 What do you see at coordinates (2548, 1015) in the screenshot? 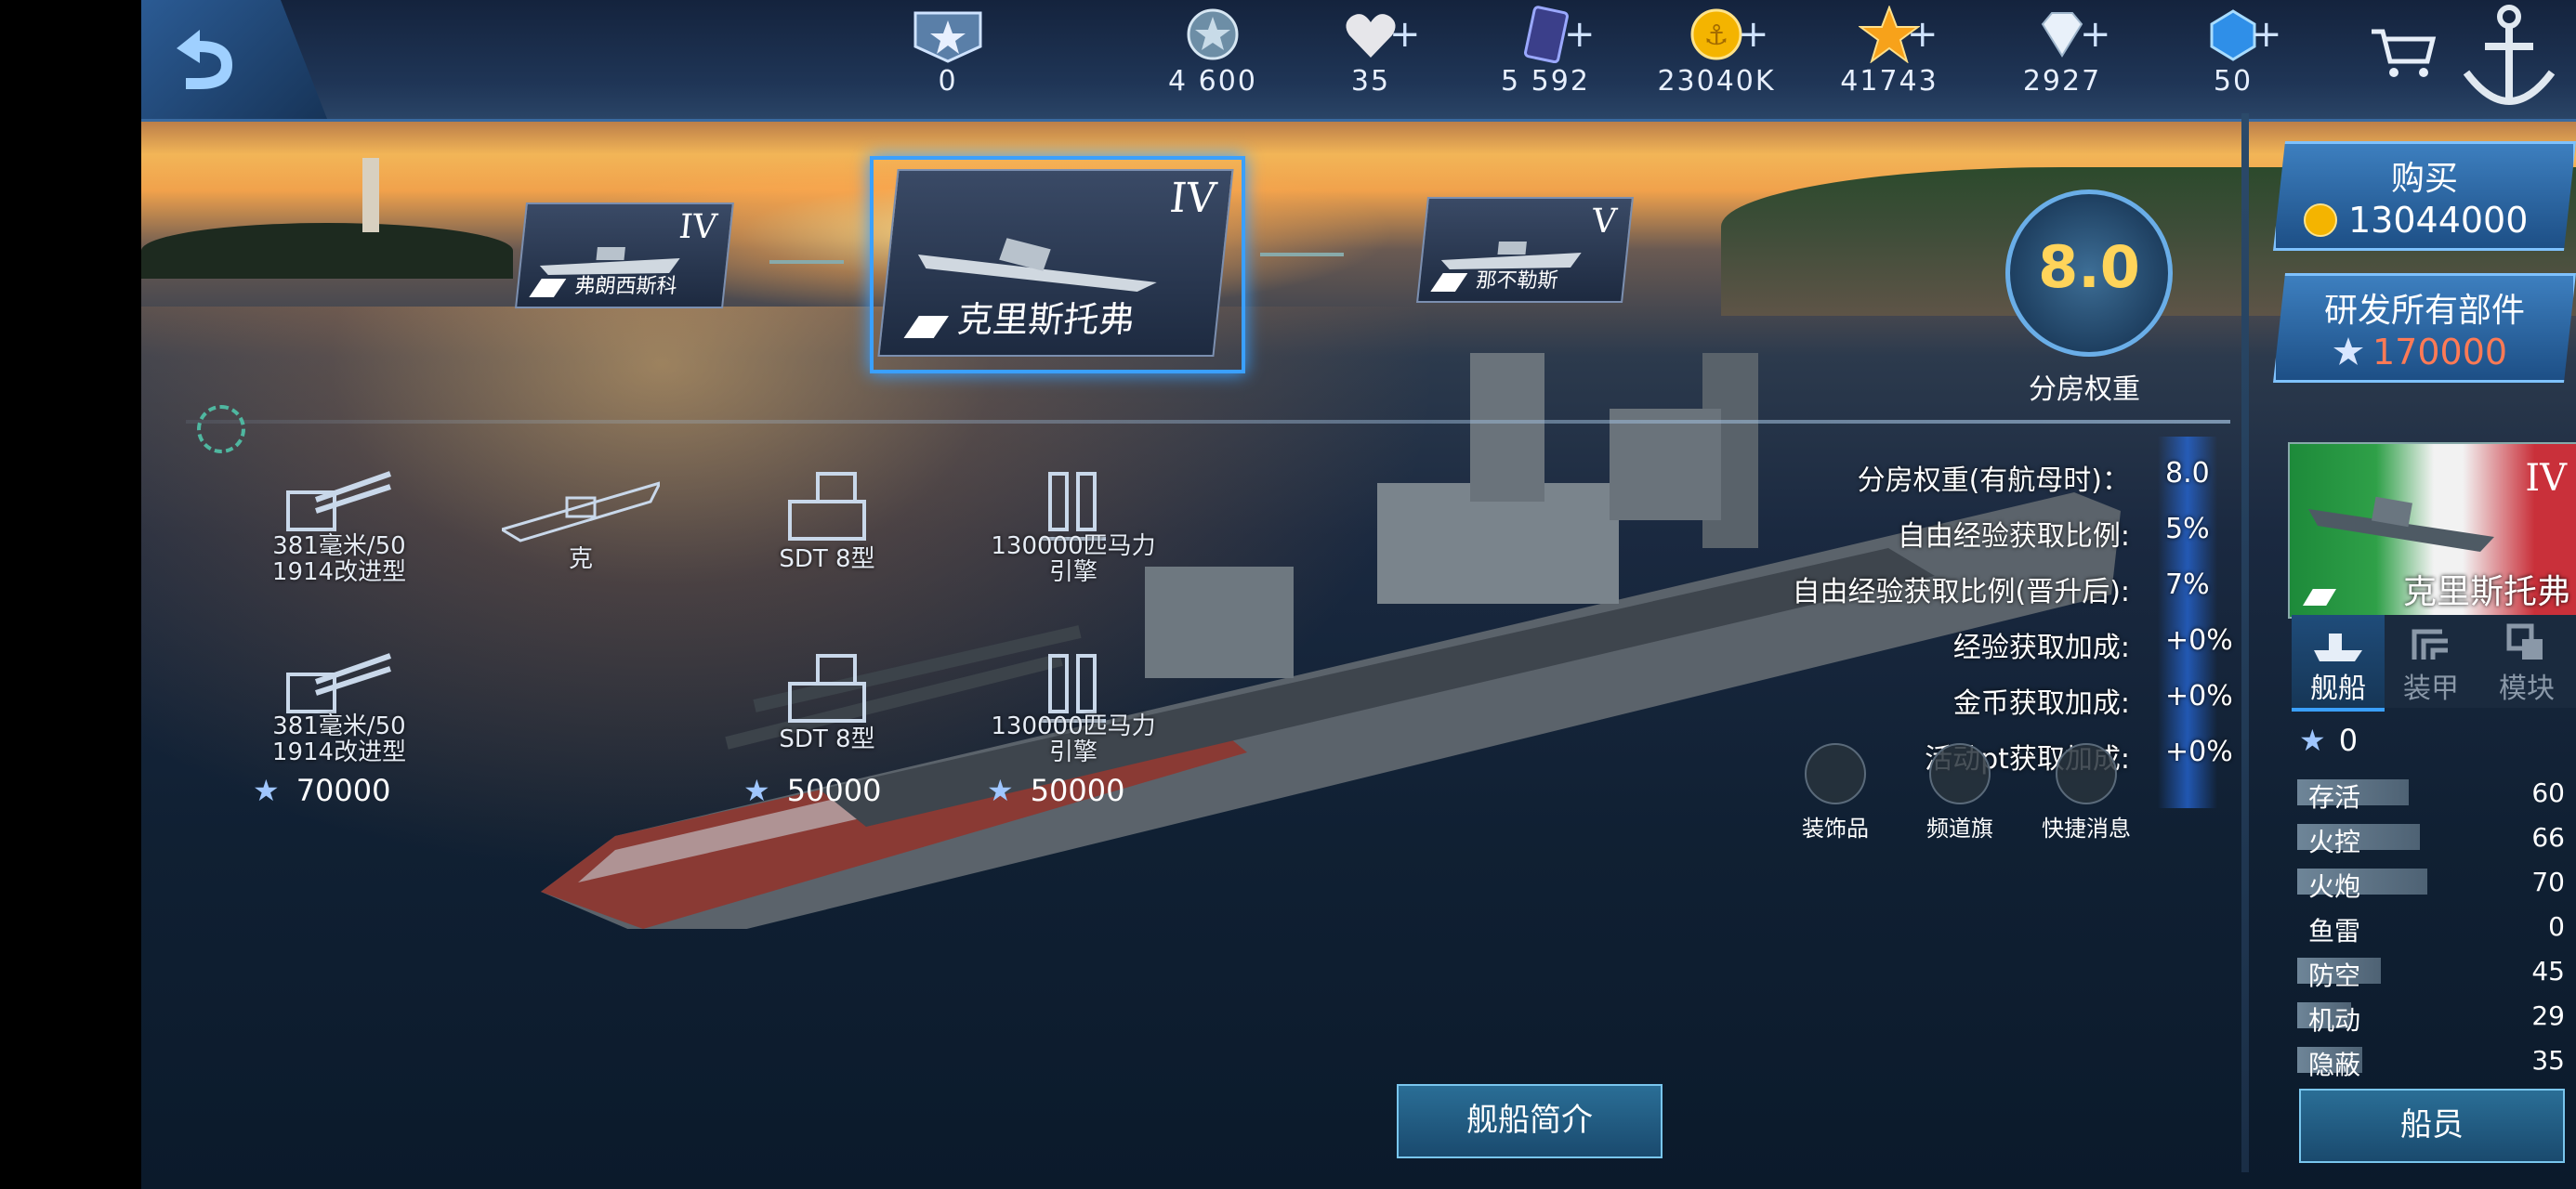
I see `stat-value: 29` at bounding box center [2548, 1015].